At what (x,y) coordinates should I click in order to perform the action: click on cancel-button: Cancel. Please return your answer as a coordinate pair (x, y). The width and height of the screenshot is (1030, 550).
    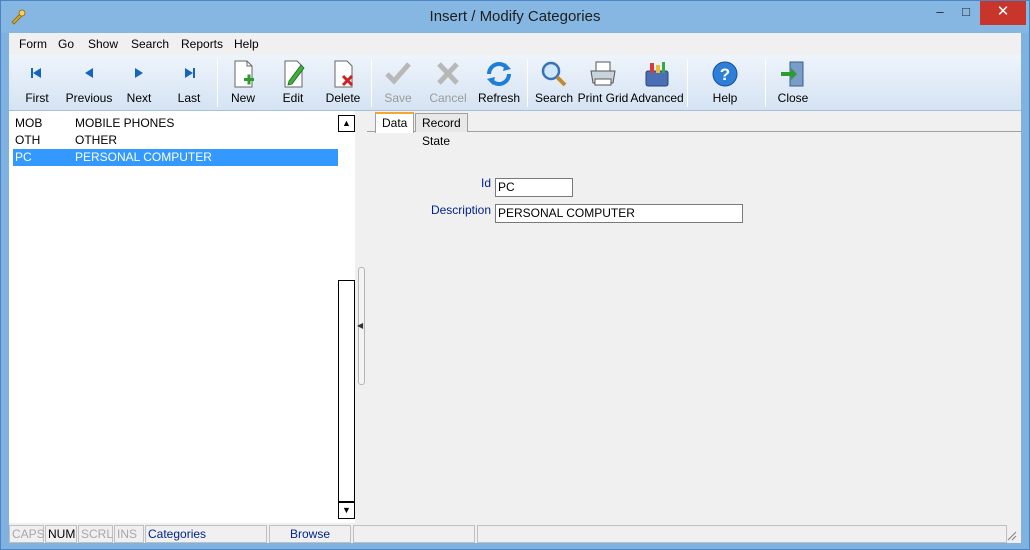
    Looking at the image, I should click on (448, 83).